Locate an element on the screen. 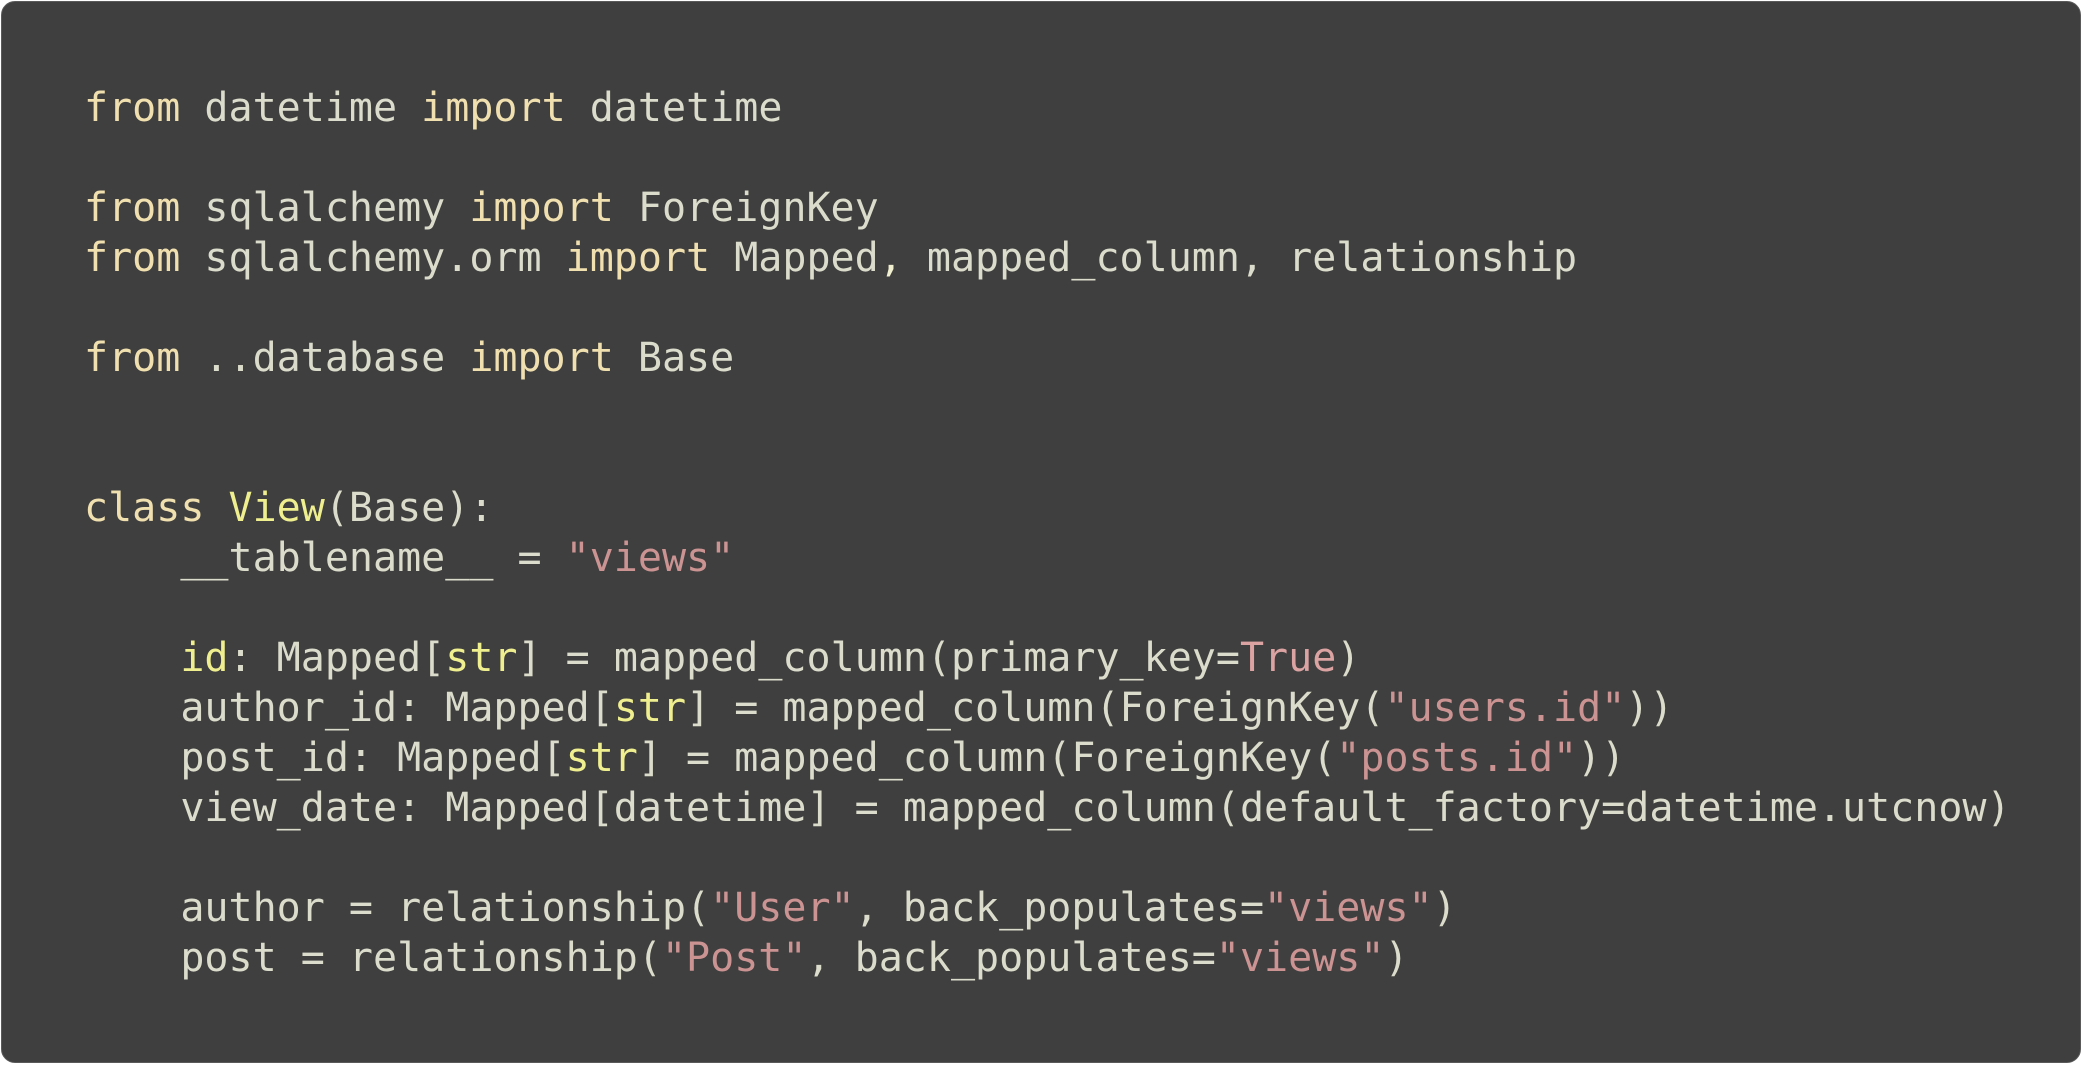 Image resolution: width=2084 pixels, height=1066 pixels. code-line: __tablename__ = "views" is located at coordinates (1047, 558).